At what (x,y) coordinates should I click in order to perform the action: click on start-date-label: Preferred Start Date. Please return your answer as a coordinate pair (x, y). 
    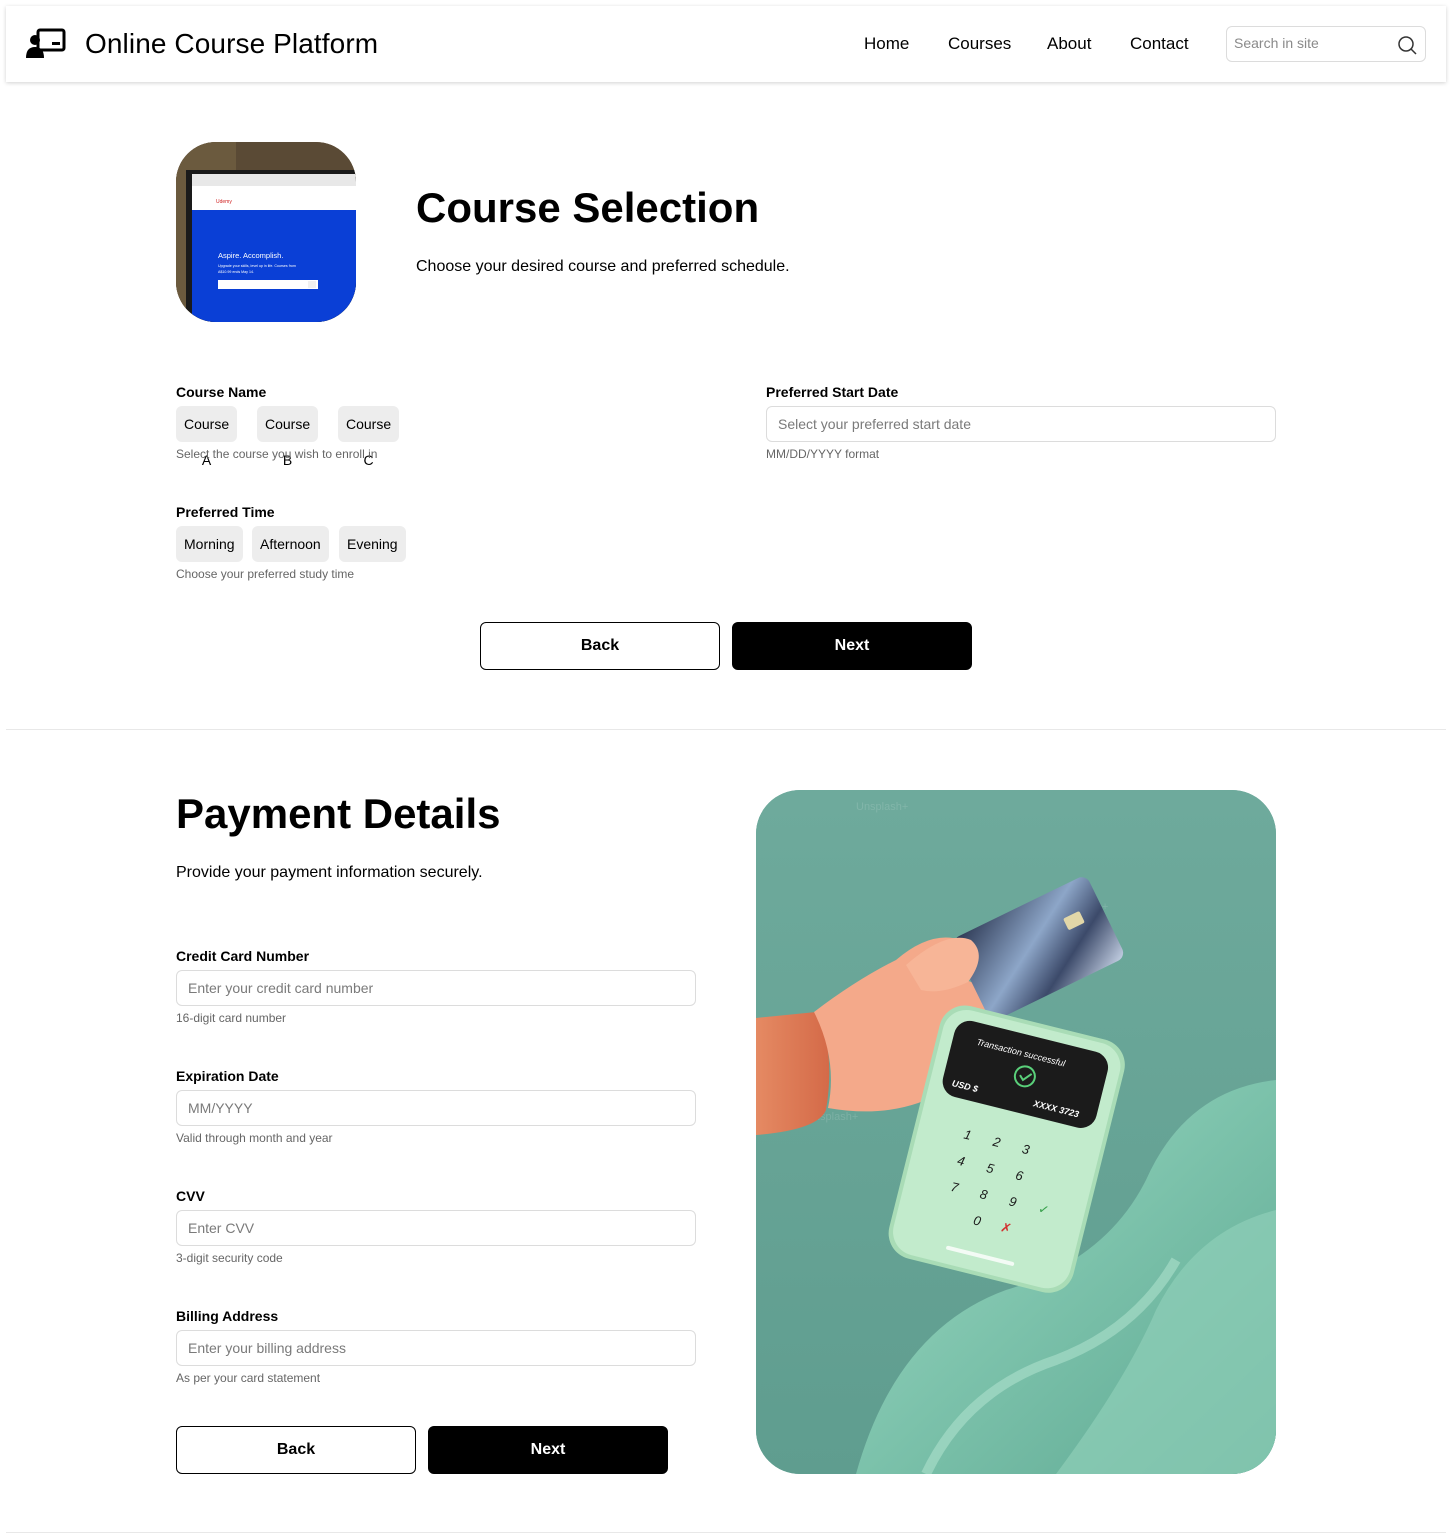
    Looking at the image, I should click on (832, 392).